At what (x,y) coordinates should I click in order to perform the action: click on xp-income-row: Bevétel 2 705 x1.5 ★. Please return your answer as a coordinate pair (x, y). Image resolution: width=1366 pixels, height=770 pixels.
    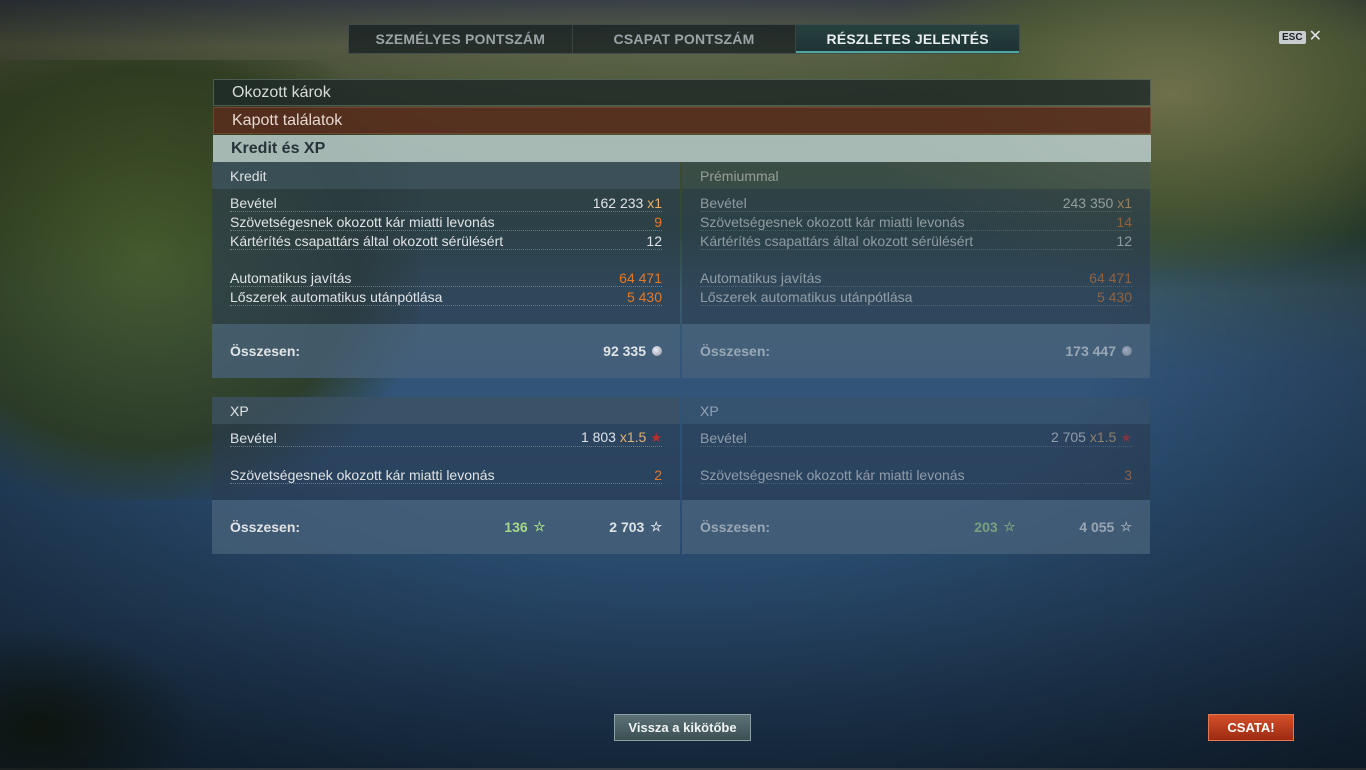
    Looking at the image, I should click on (916, 436).